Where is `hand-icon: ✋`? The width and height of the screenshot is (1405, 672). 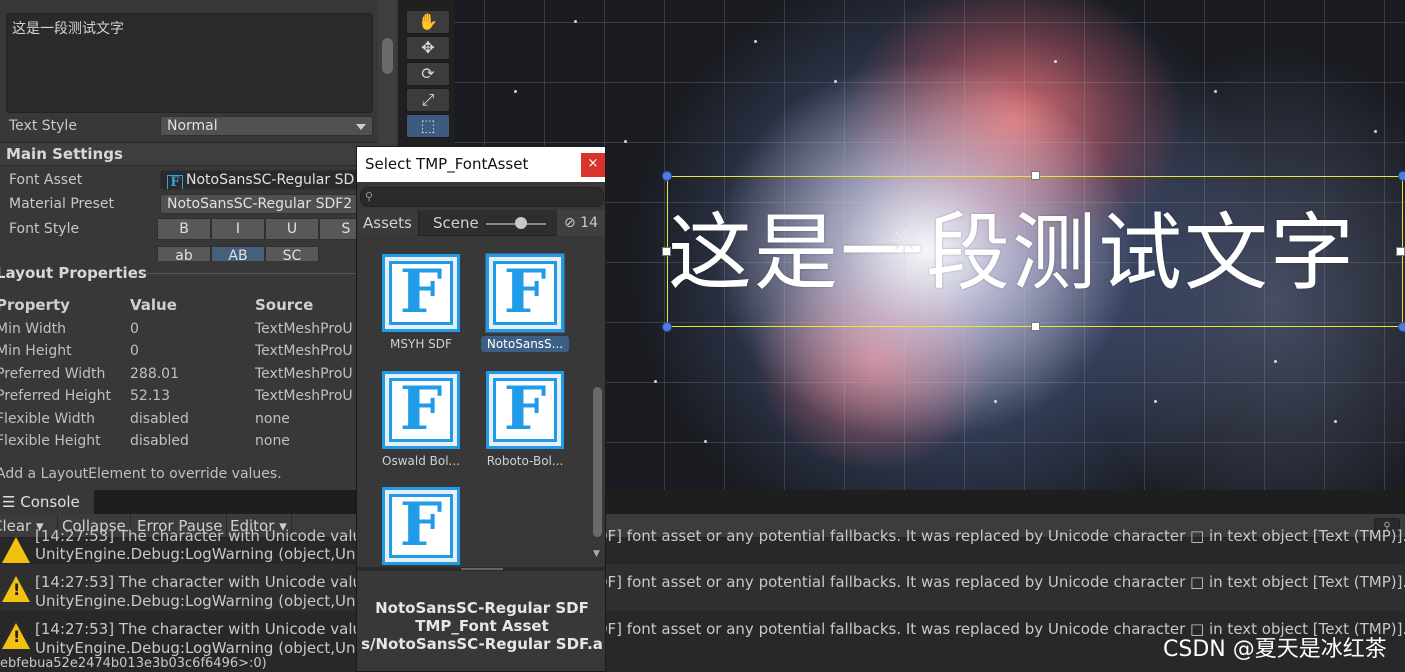 hand-icon: ✋ is located at coordinates (428, 21).